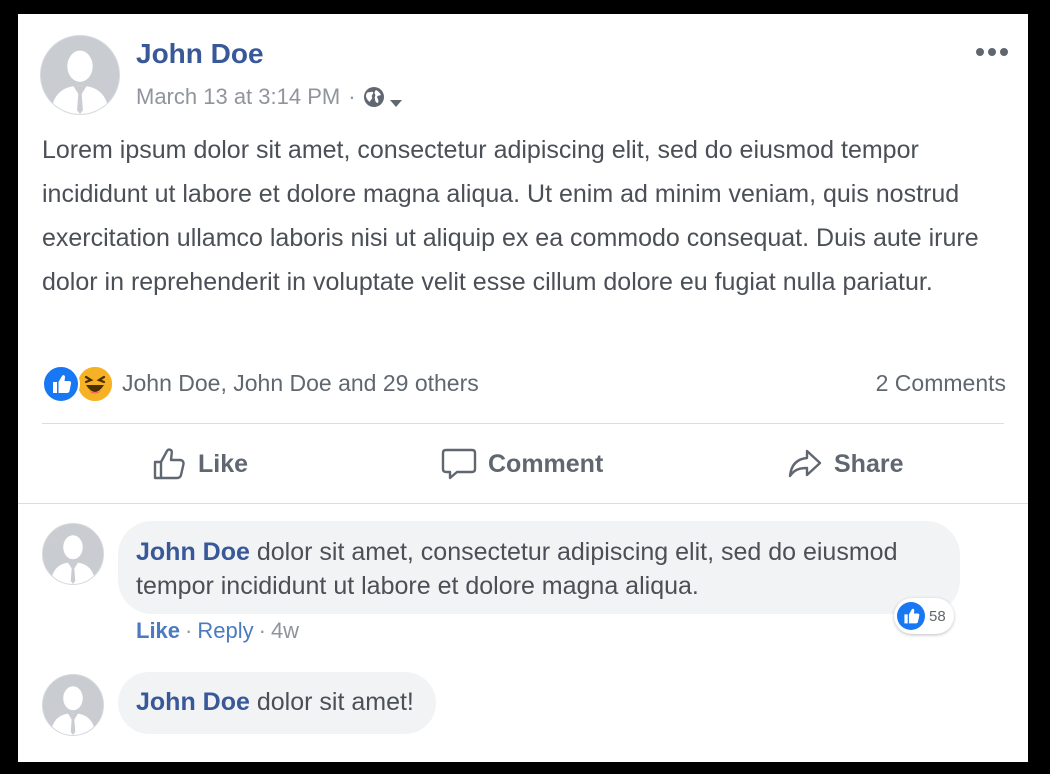 This screenshot has height=774, width=1050. What do you see at coordinates (200, 54) in the screenshot?
I see `post-author-name: John Doe` at bounding box center [200, 54].